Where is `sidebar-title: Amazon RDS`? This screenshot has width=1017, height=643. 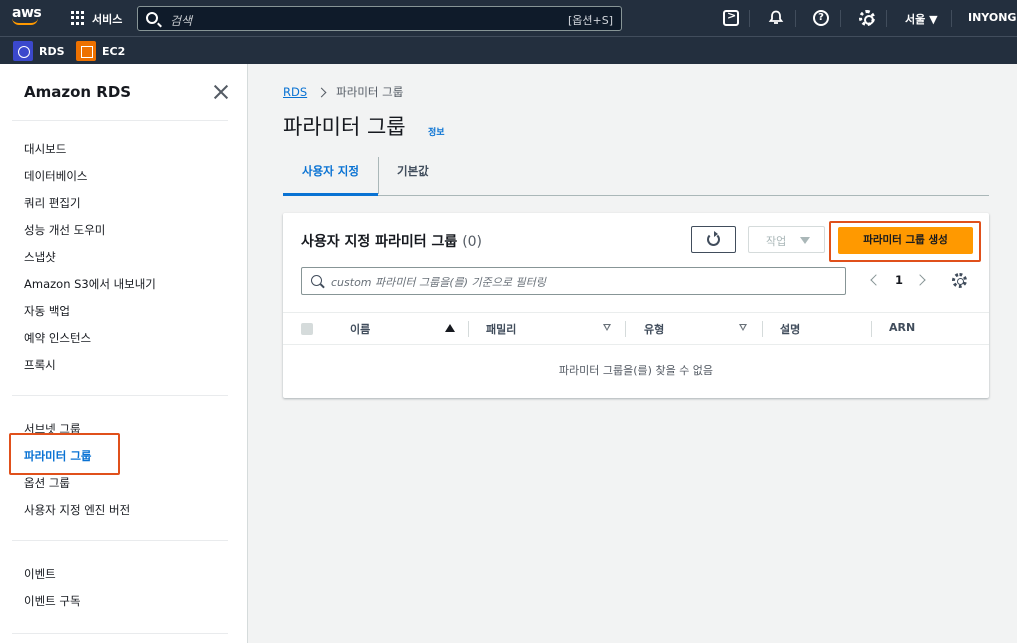
sidebar-title: Amazon RDS is located at coordinates (77, 92).